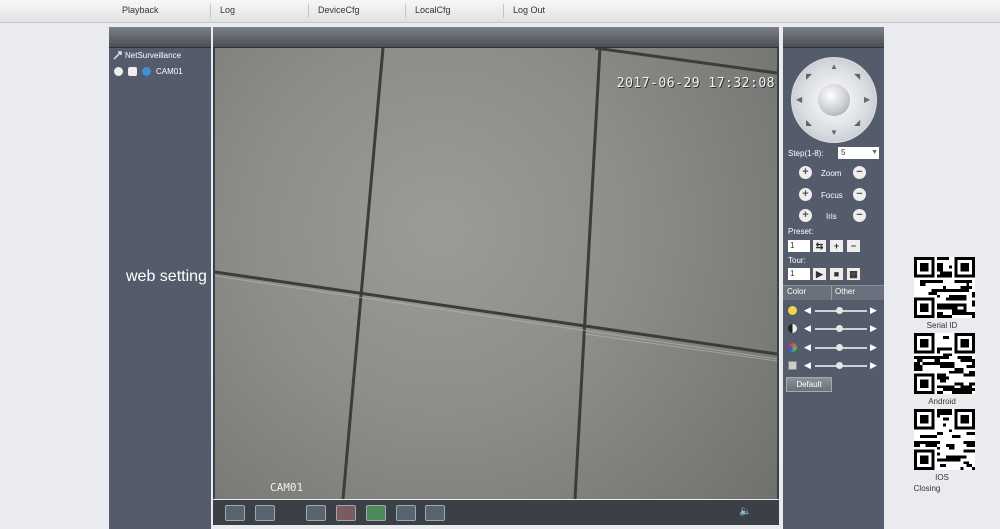 This screenshot has width=1000, height=529. I want to click on iris-label: Iris, so click(831, 216).